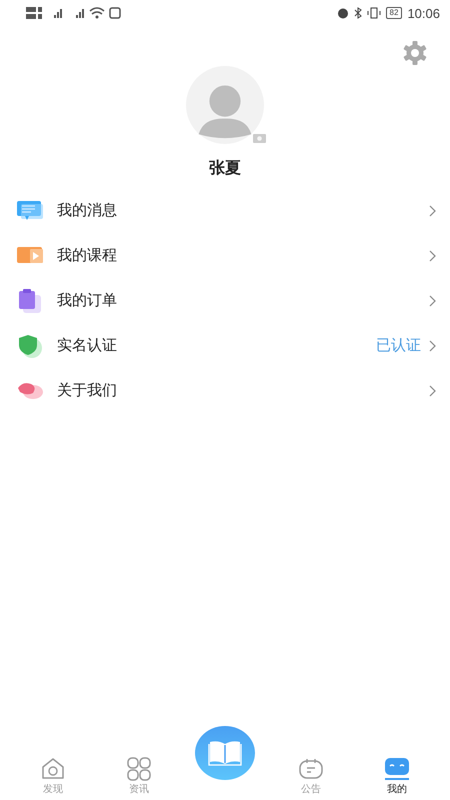 The image size is (450, 800). I want to click on grid-icon, so click(139, 769).